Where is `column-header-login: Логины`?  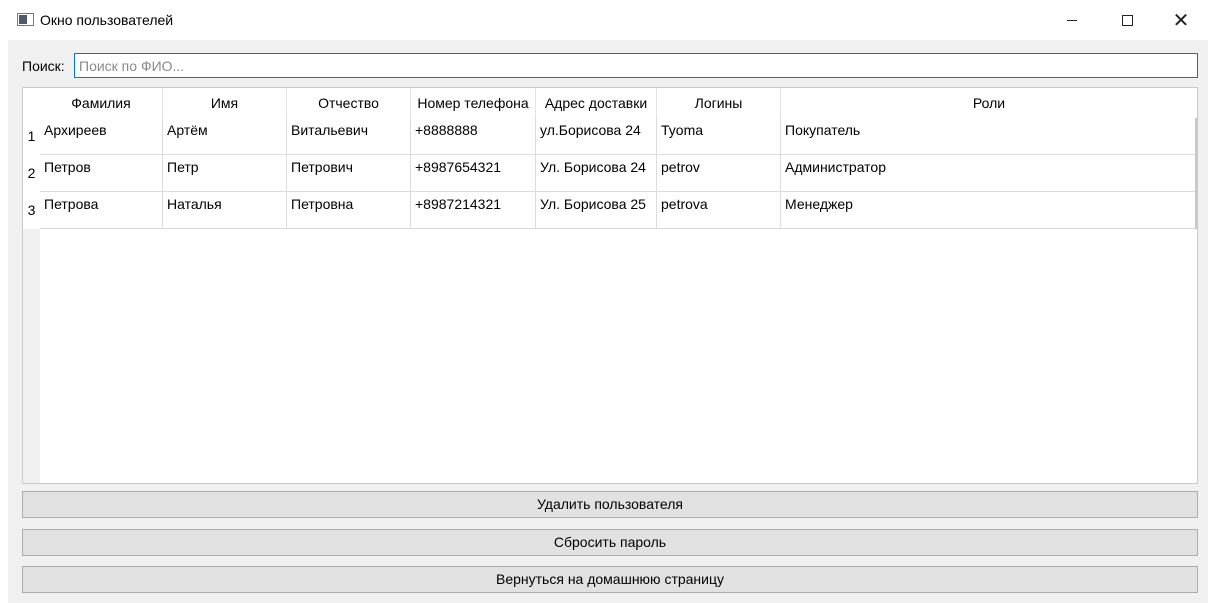
column-header-login: Логины is located at coordinates (719, 103).